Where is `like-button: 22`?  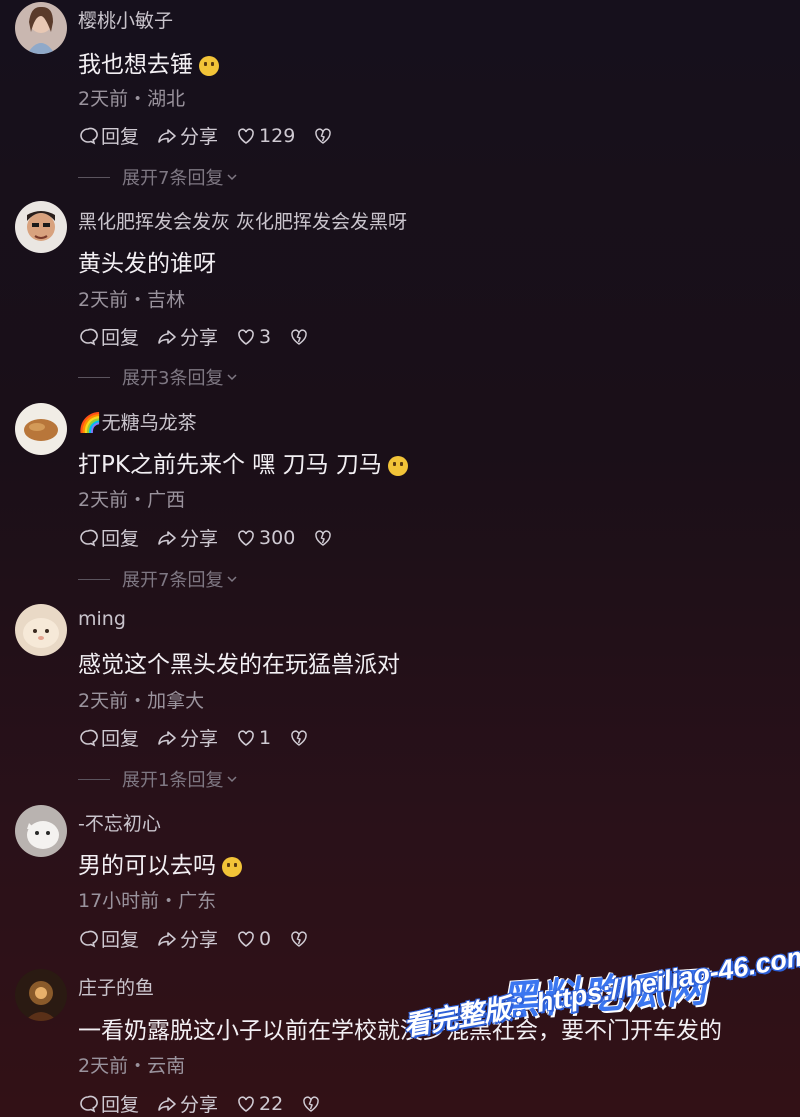 like-button: 22 is located at coordinates (259, 1104).